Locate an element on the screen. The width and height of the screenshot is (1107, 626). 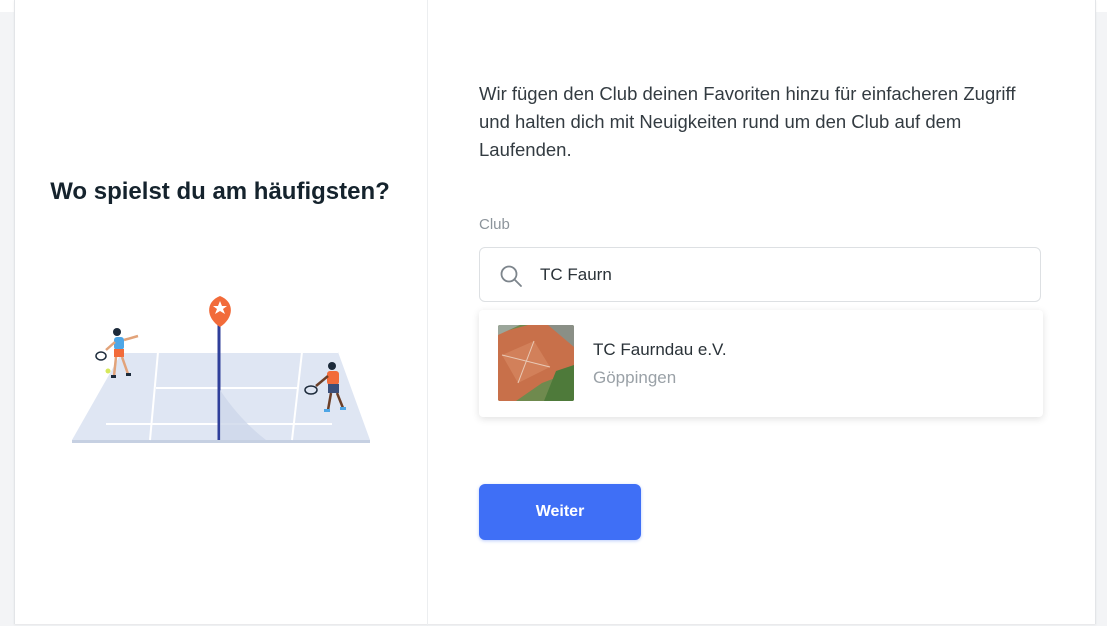
club-field-label: Club is located at coordinates (494, 224).